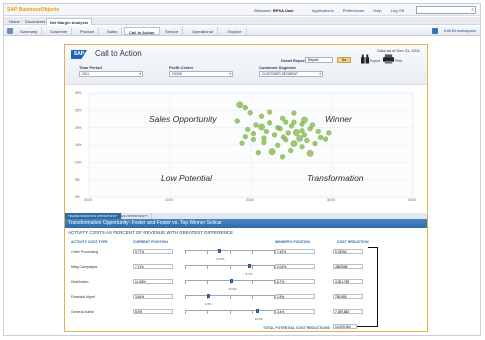  Describe the element at coordinates (293, 242) in the screenshot. I see `col-winners-position: WINNER'S POSITION` at that location.